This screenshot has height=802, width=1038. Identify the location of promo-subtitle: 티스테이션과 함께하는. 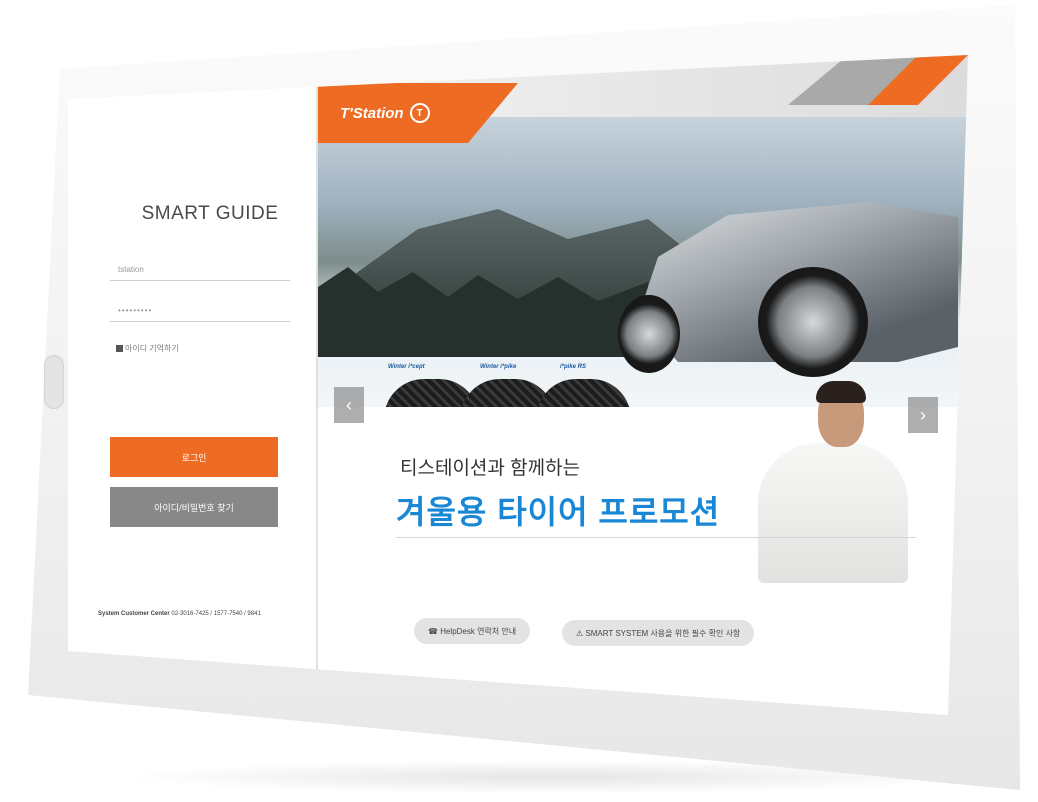
(490, 468).